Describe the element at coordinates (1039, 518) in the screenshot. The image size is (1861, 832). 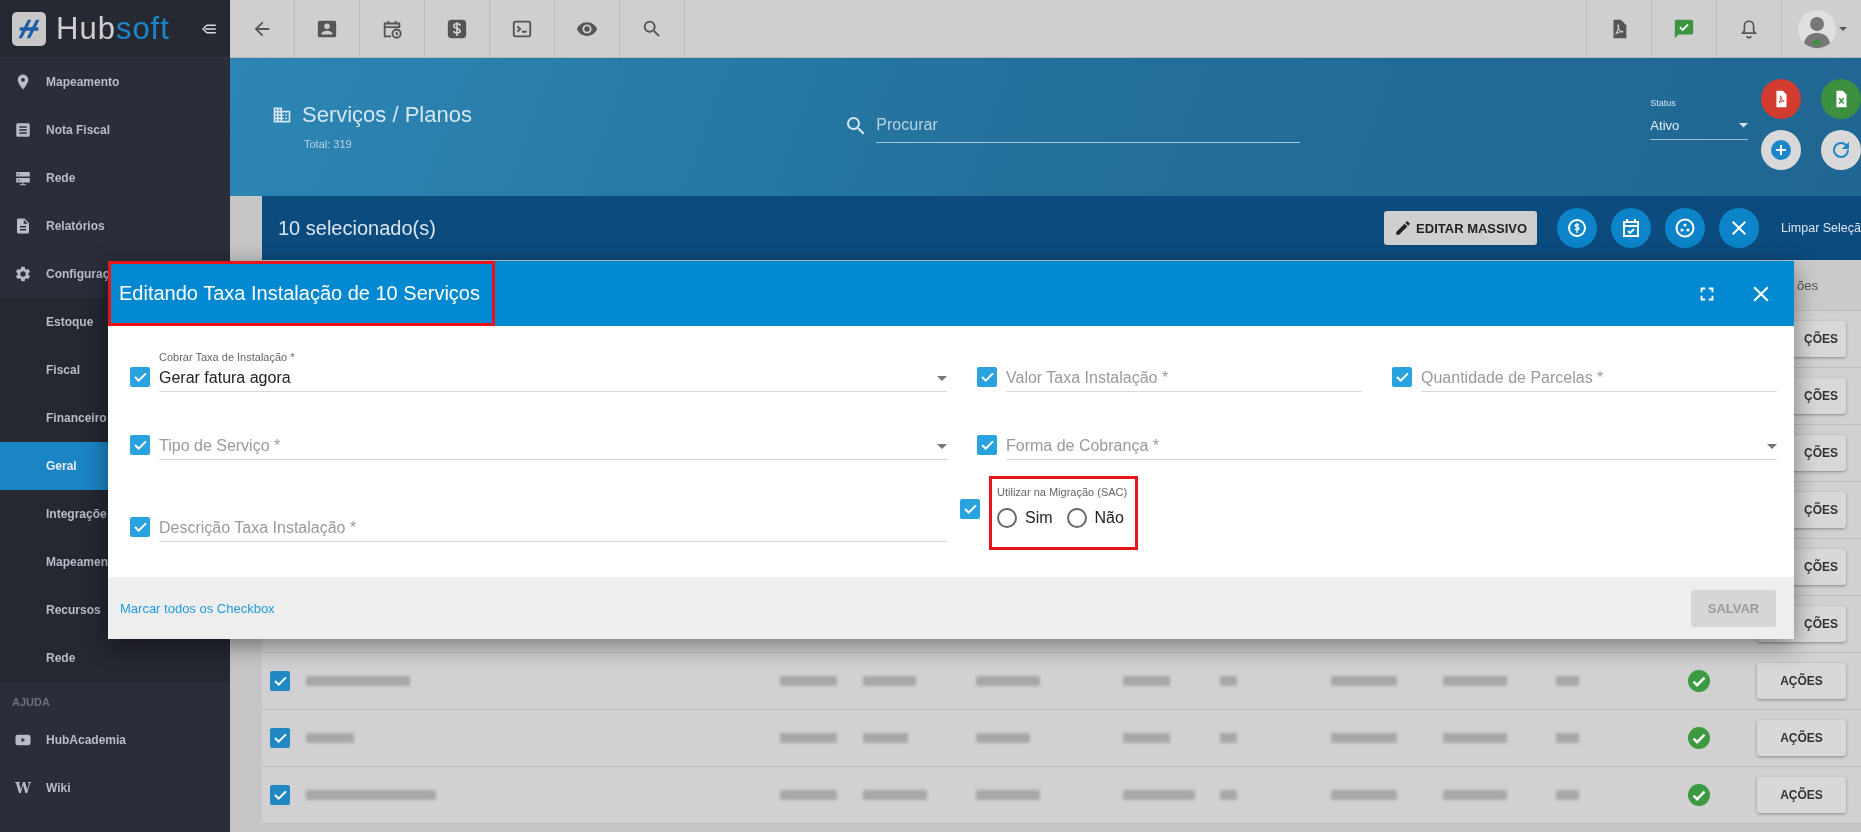
I see `radio-label: Sim` at that location.